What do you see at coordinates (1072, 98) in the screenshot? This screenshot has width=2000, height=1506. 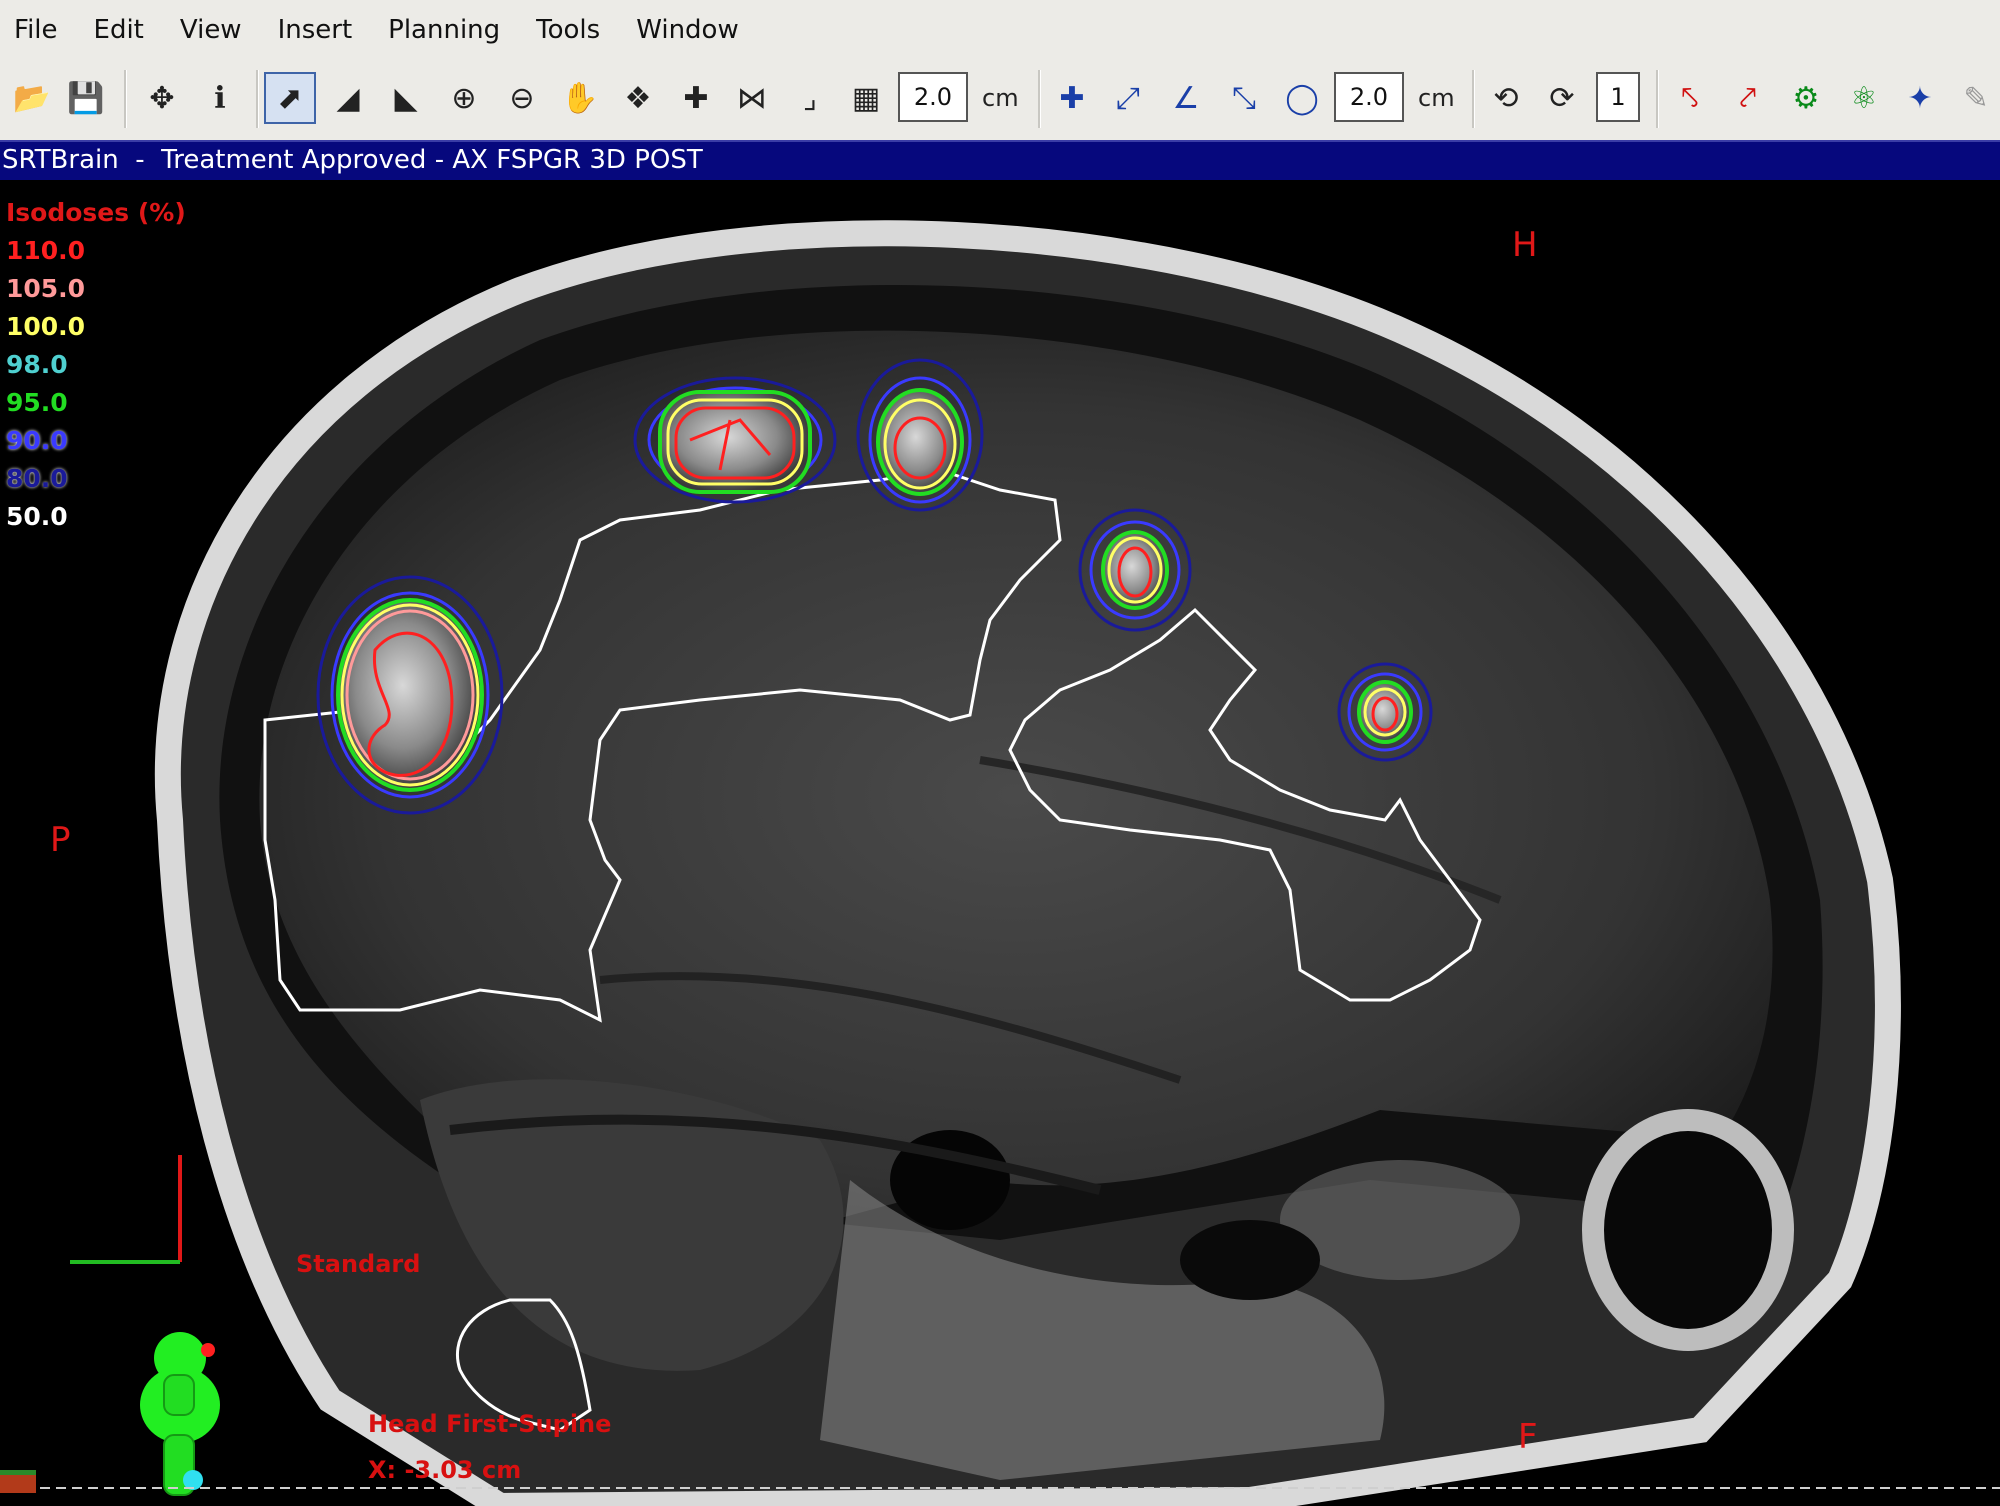 I see `add-point-icon: ✚` at bounding box center [1072, 98].